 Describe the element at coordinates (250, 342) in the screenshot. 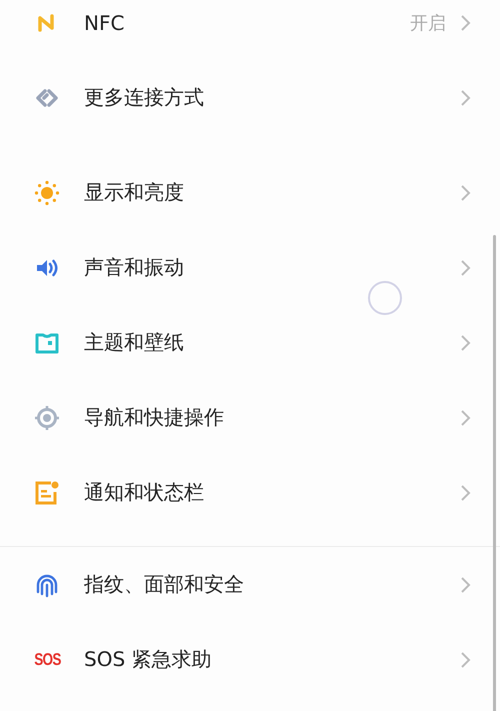

I see `settings-item: 主题和壁纸` at that location.